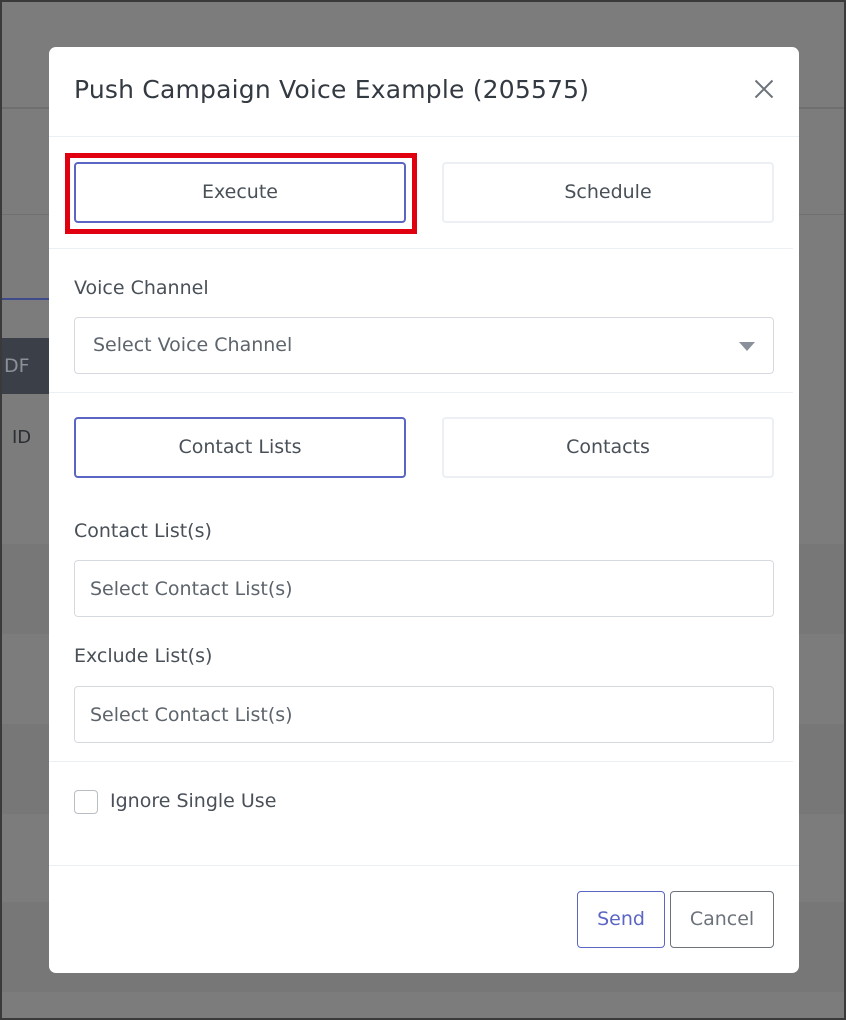 The width and height of the screenshot is (846, 1020). I want to click on background-tab-indicator, so click(26, 299).